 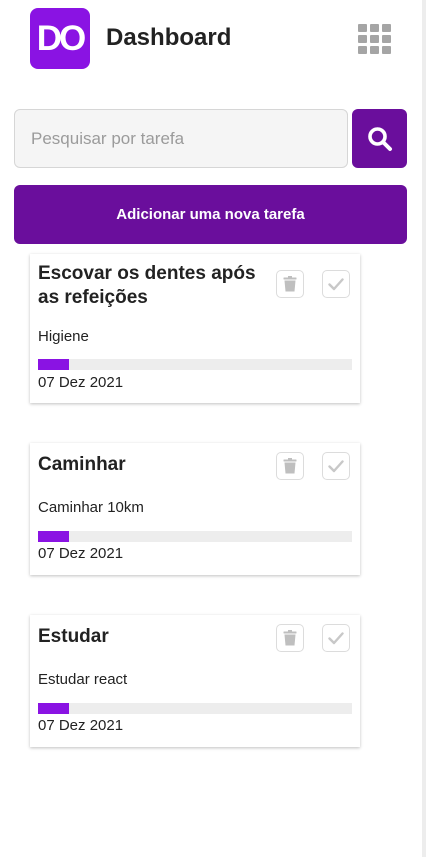 I want to click on search-button, so click(x=379, y=138).